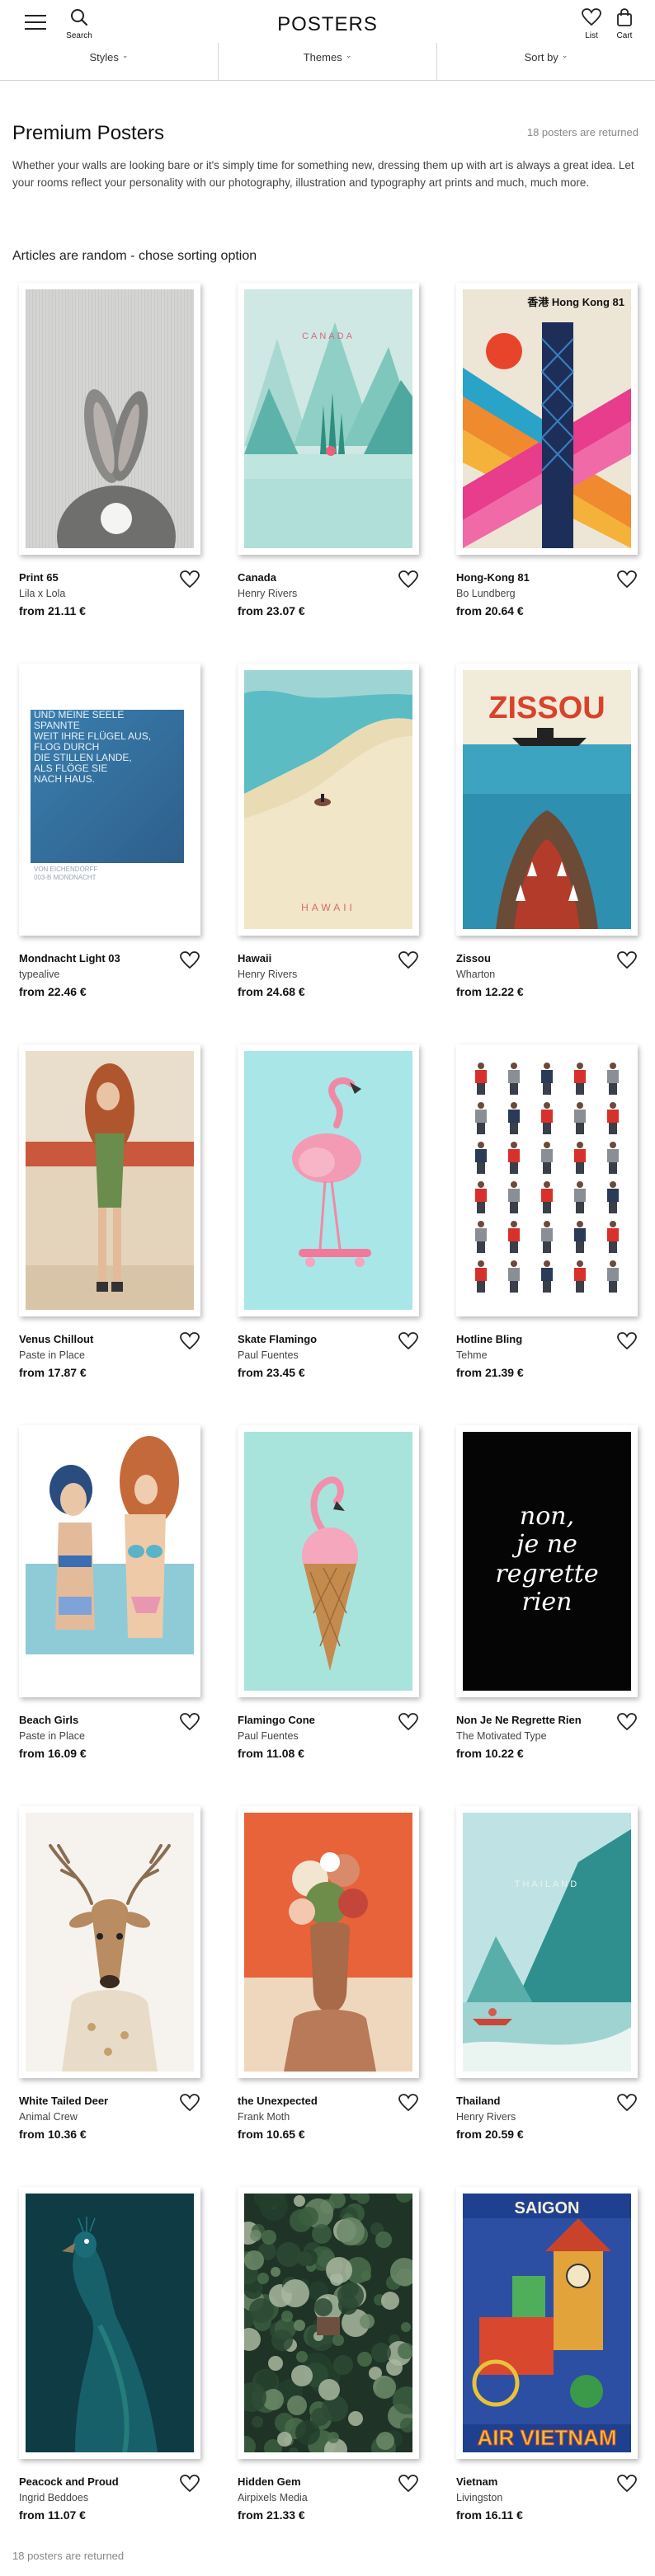 Image resolution: width=655 pixels, height=2576 pixels. I want to click on poster-text: je ne, so click(544, 1545).